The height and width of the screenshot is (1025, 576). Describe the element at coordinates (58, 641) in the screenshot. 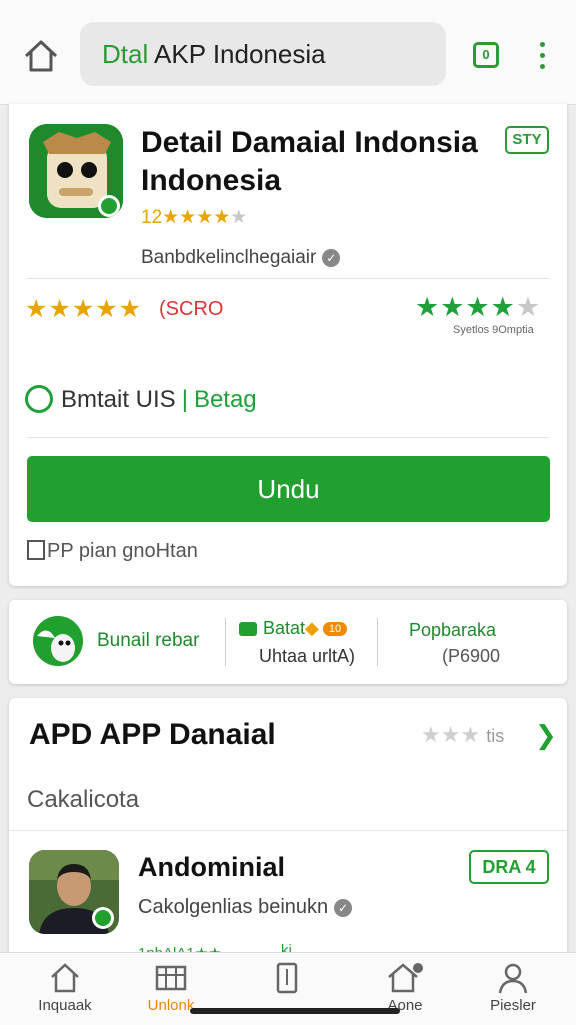

I see `mascot-icon` at that location.